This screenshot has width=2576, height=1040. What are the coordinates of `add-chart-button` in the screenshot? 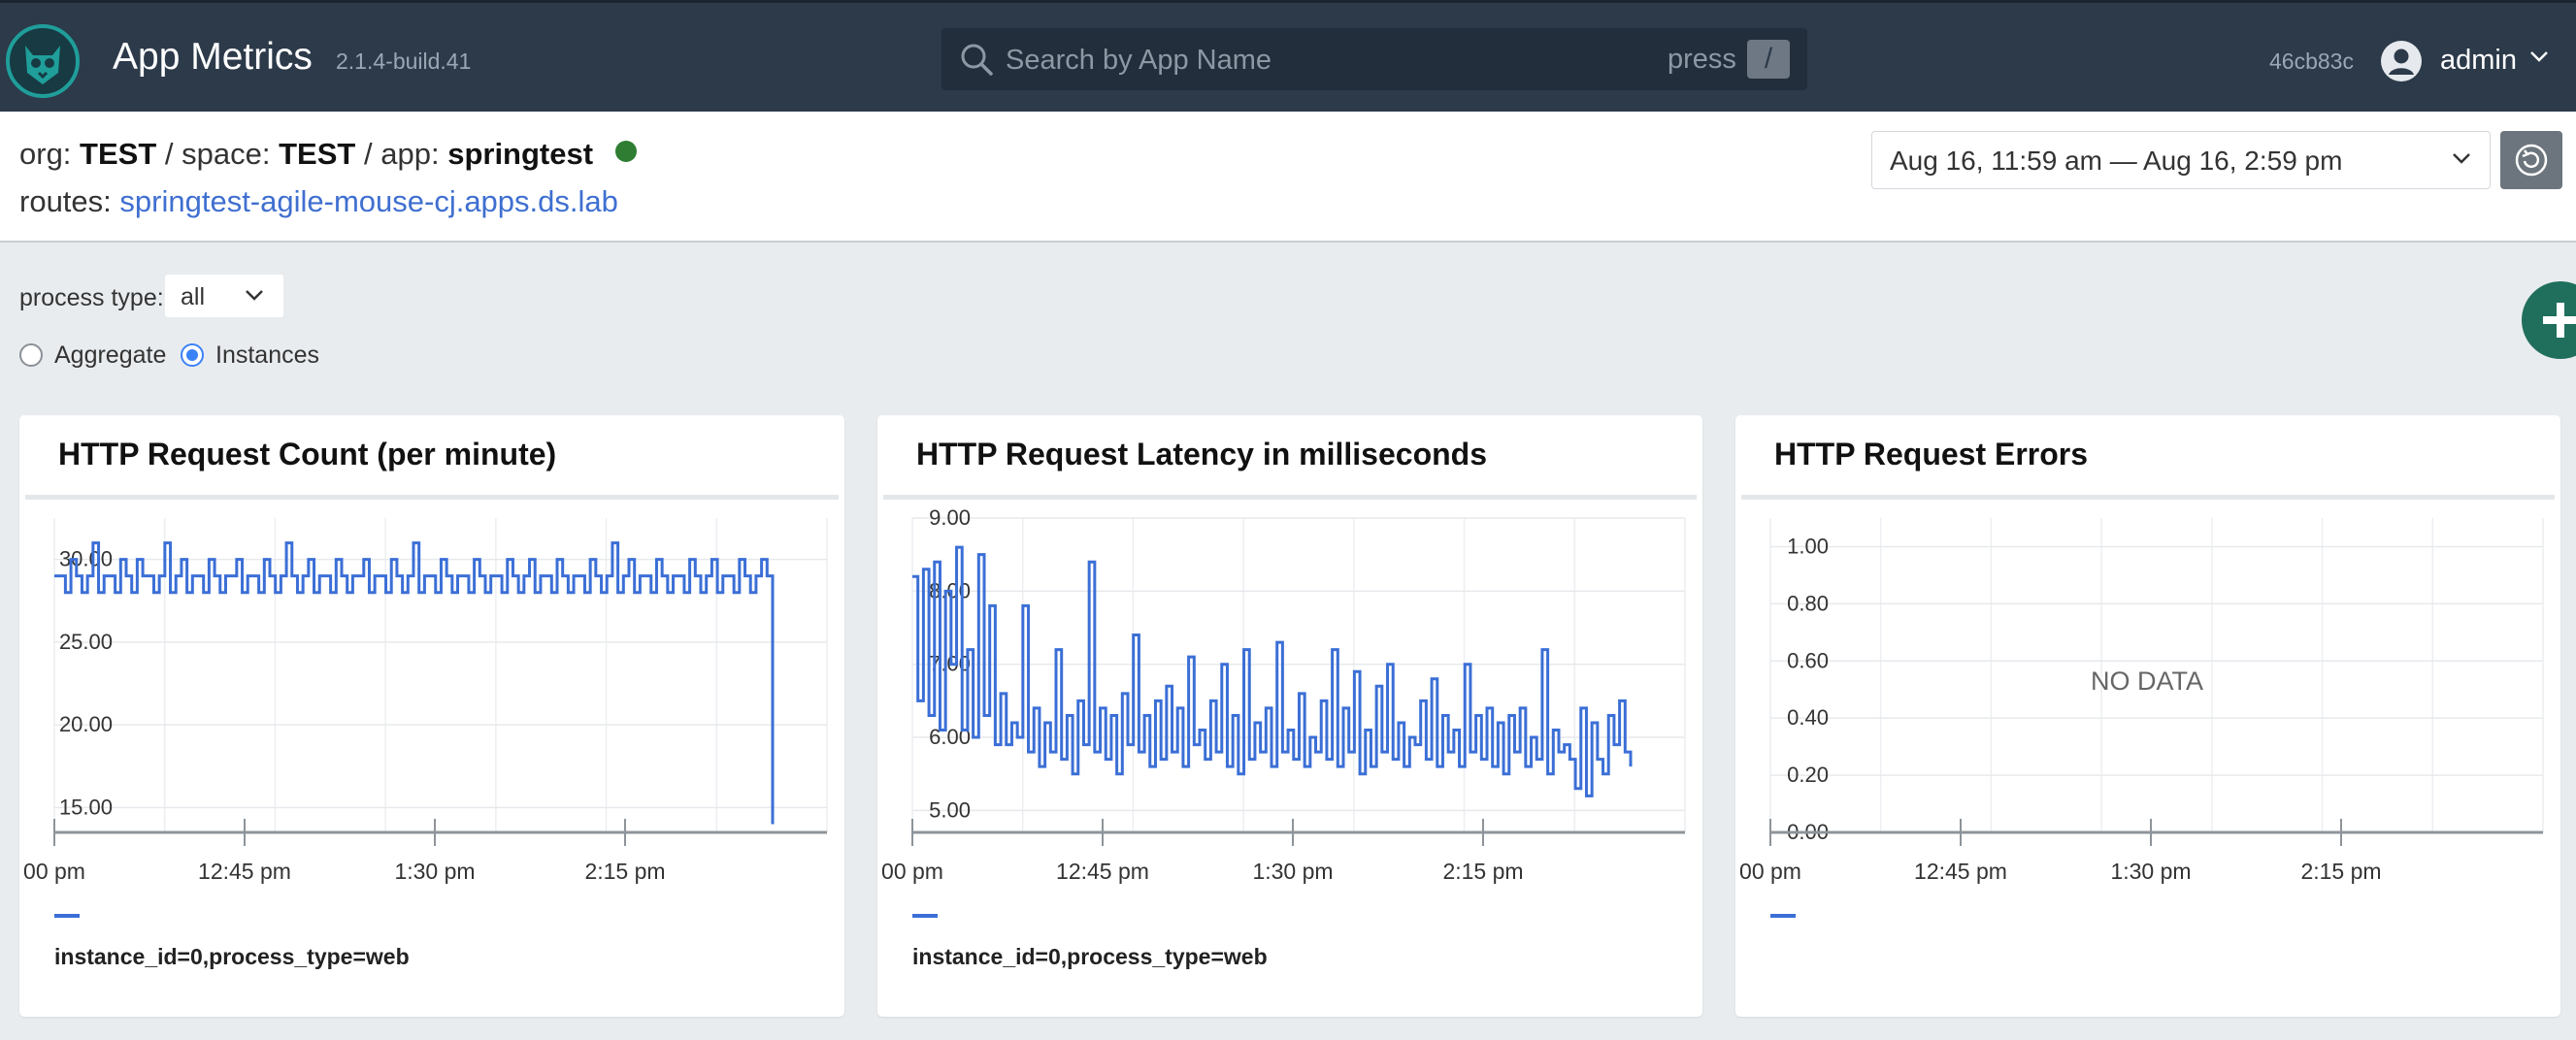 It's located at (2549, 320).